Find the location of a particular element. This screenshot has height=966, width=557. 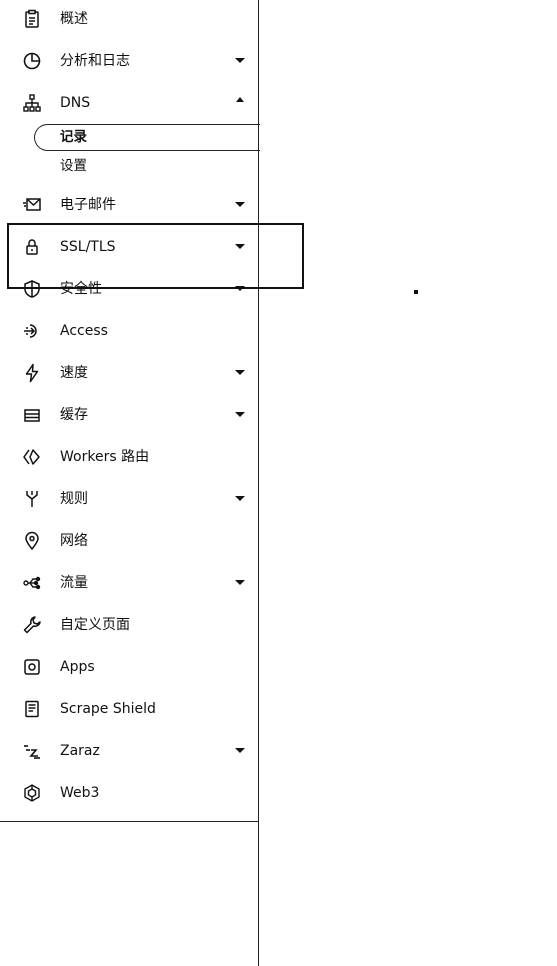

workers-icon is located at coordinates (32, 457).